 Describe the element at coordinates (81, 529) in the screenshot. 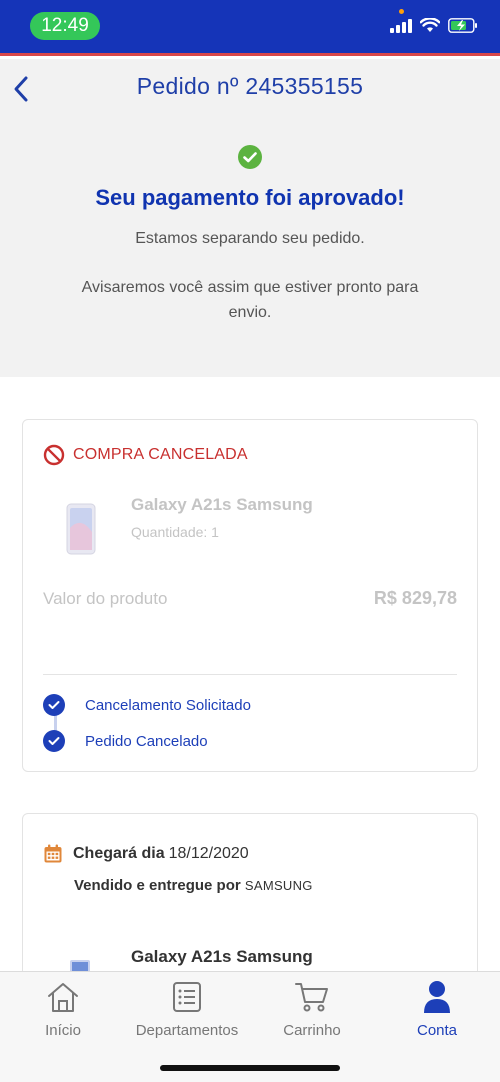

I see `product-thumbnail` at that location.